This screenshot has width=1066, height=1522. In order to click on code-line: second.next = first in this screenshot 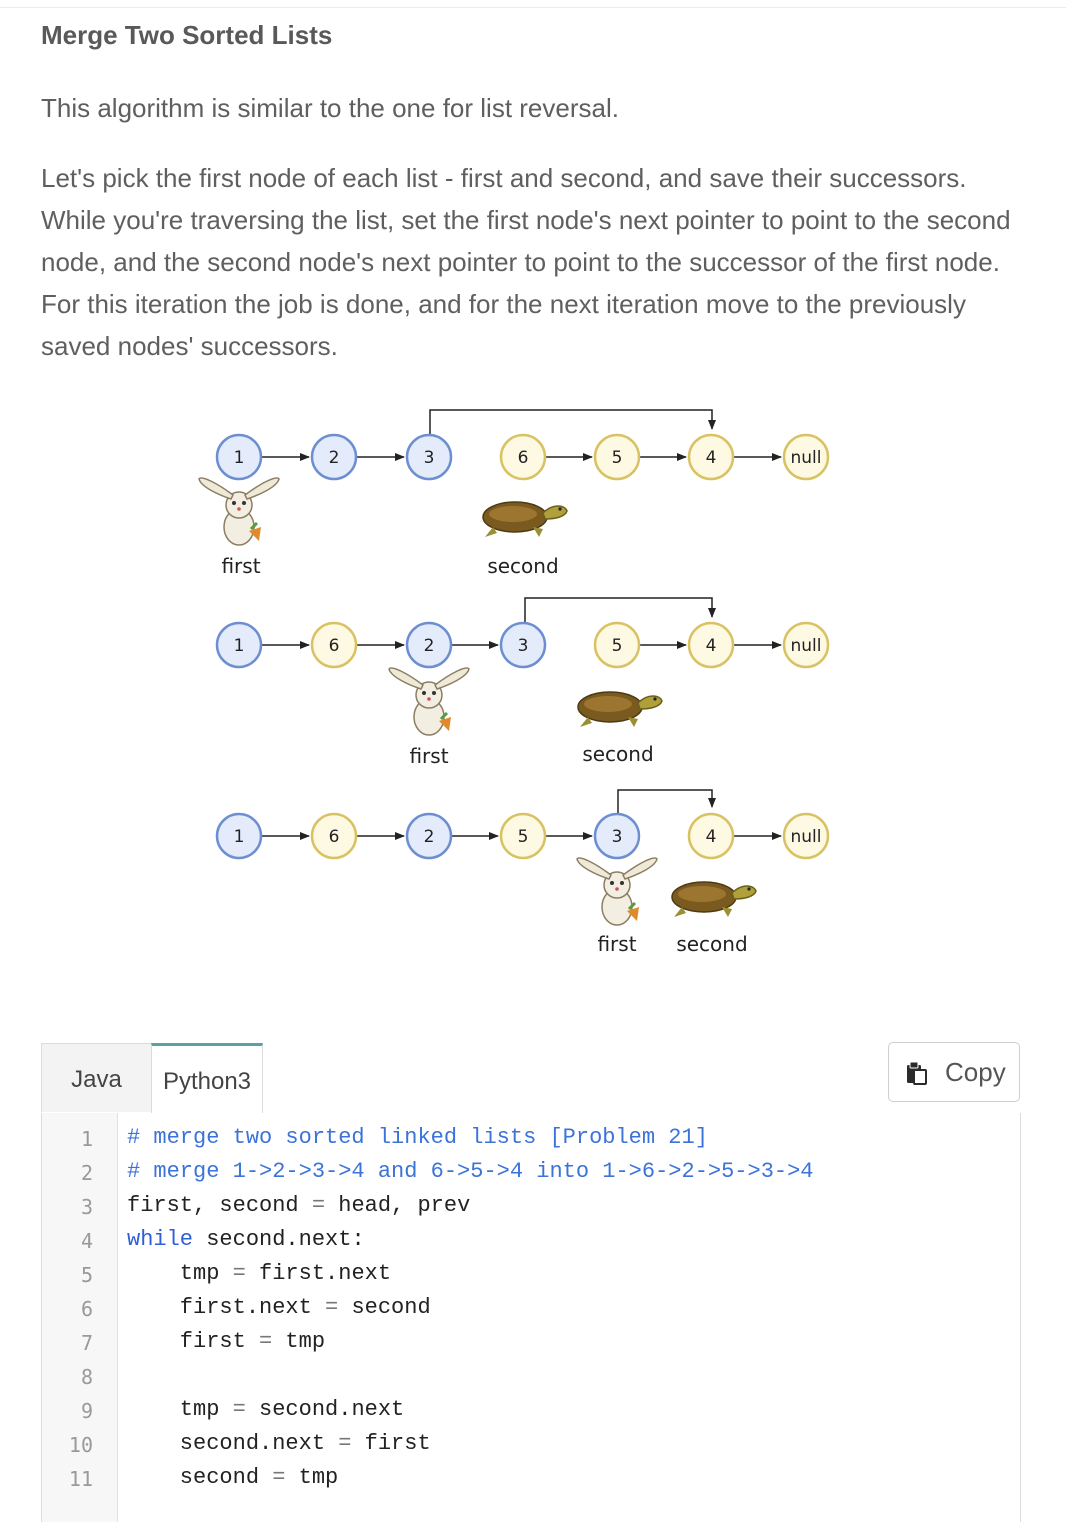, I will do `click(279, 1443)`.